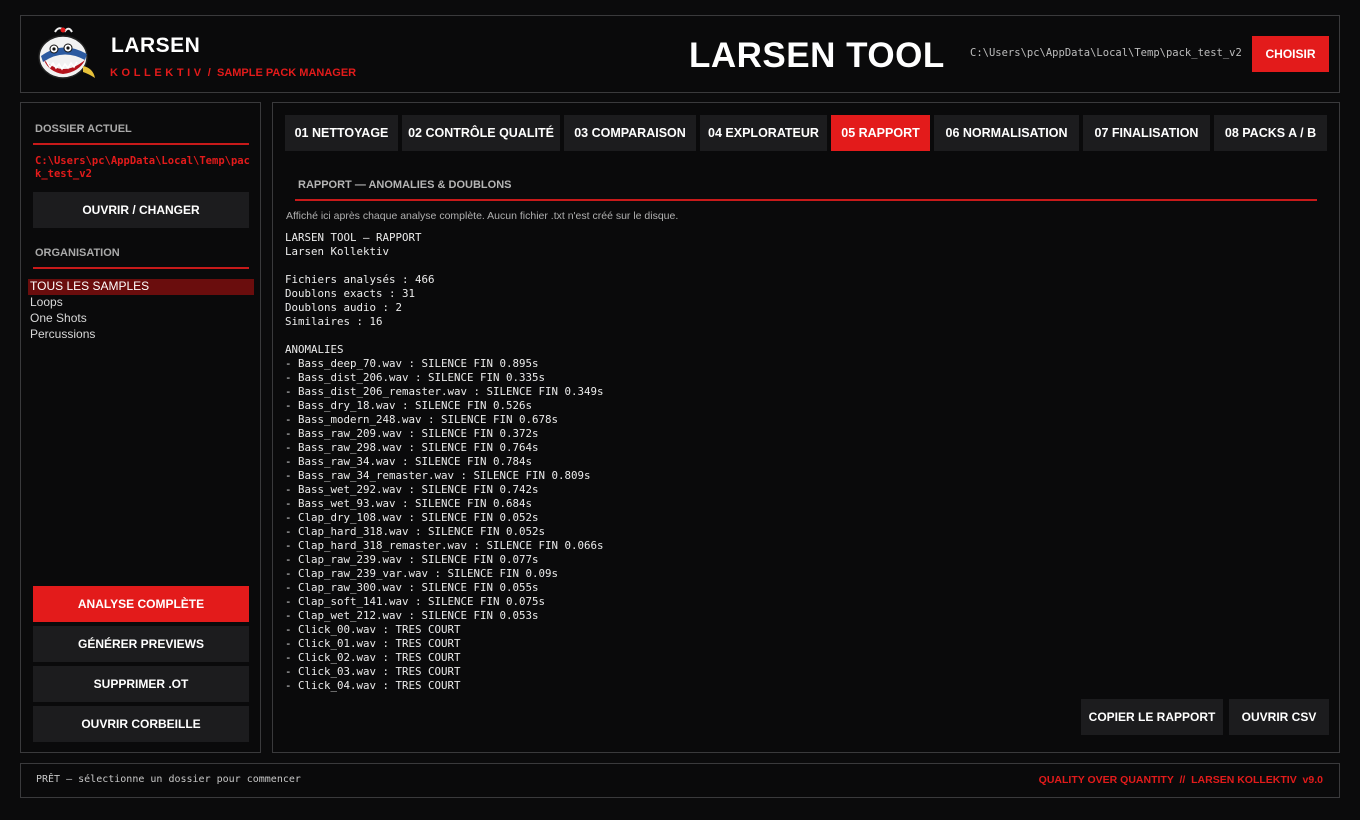 The height and width of the screenshot is (820, 1360). What do you see at coordinates (763, 133) in the screenshot?
I see `tab-explorateur: 04 EXPLORATEUR` at bounding box center [763, 133].